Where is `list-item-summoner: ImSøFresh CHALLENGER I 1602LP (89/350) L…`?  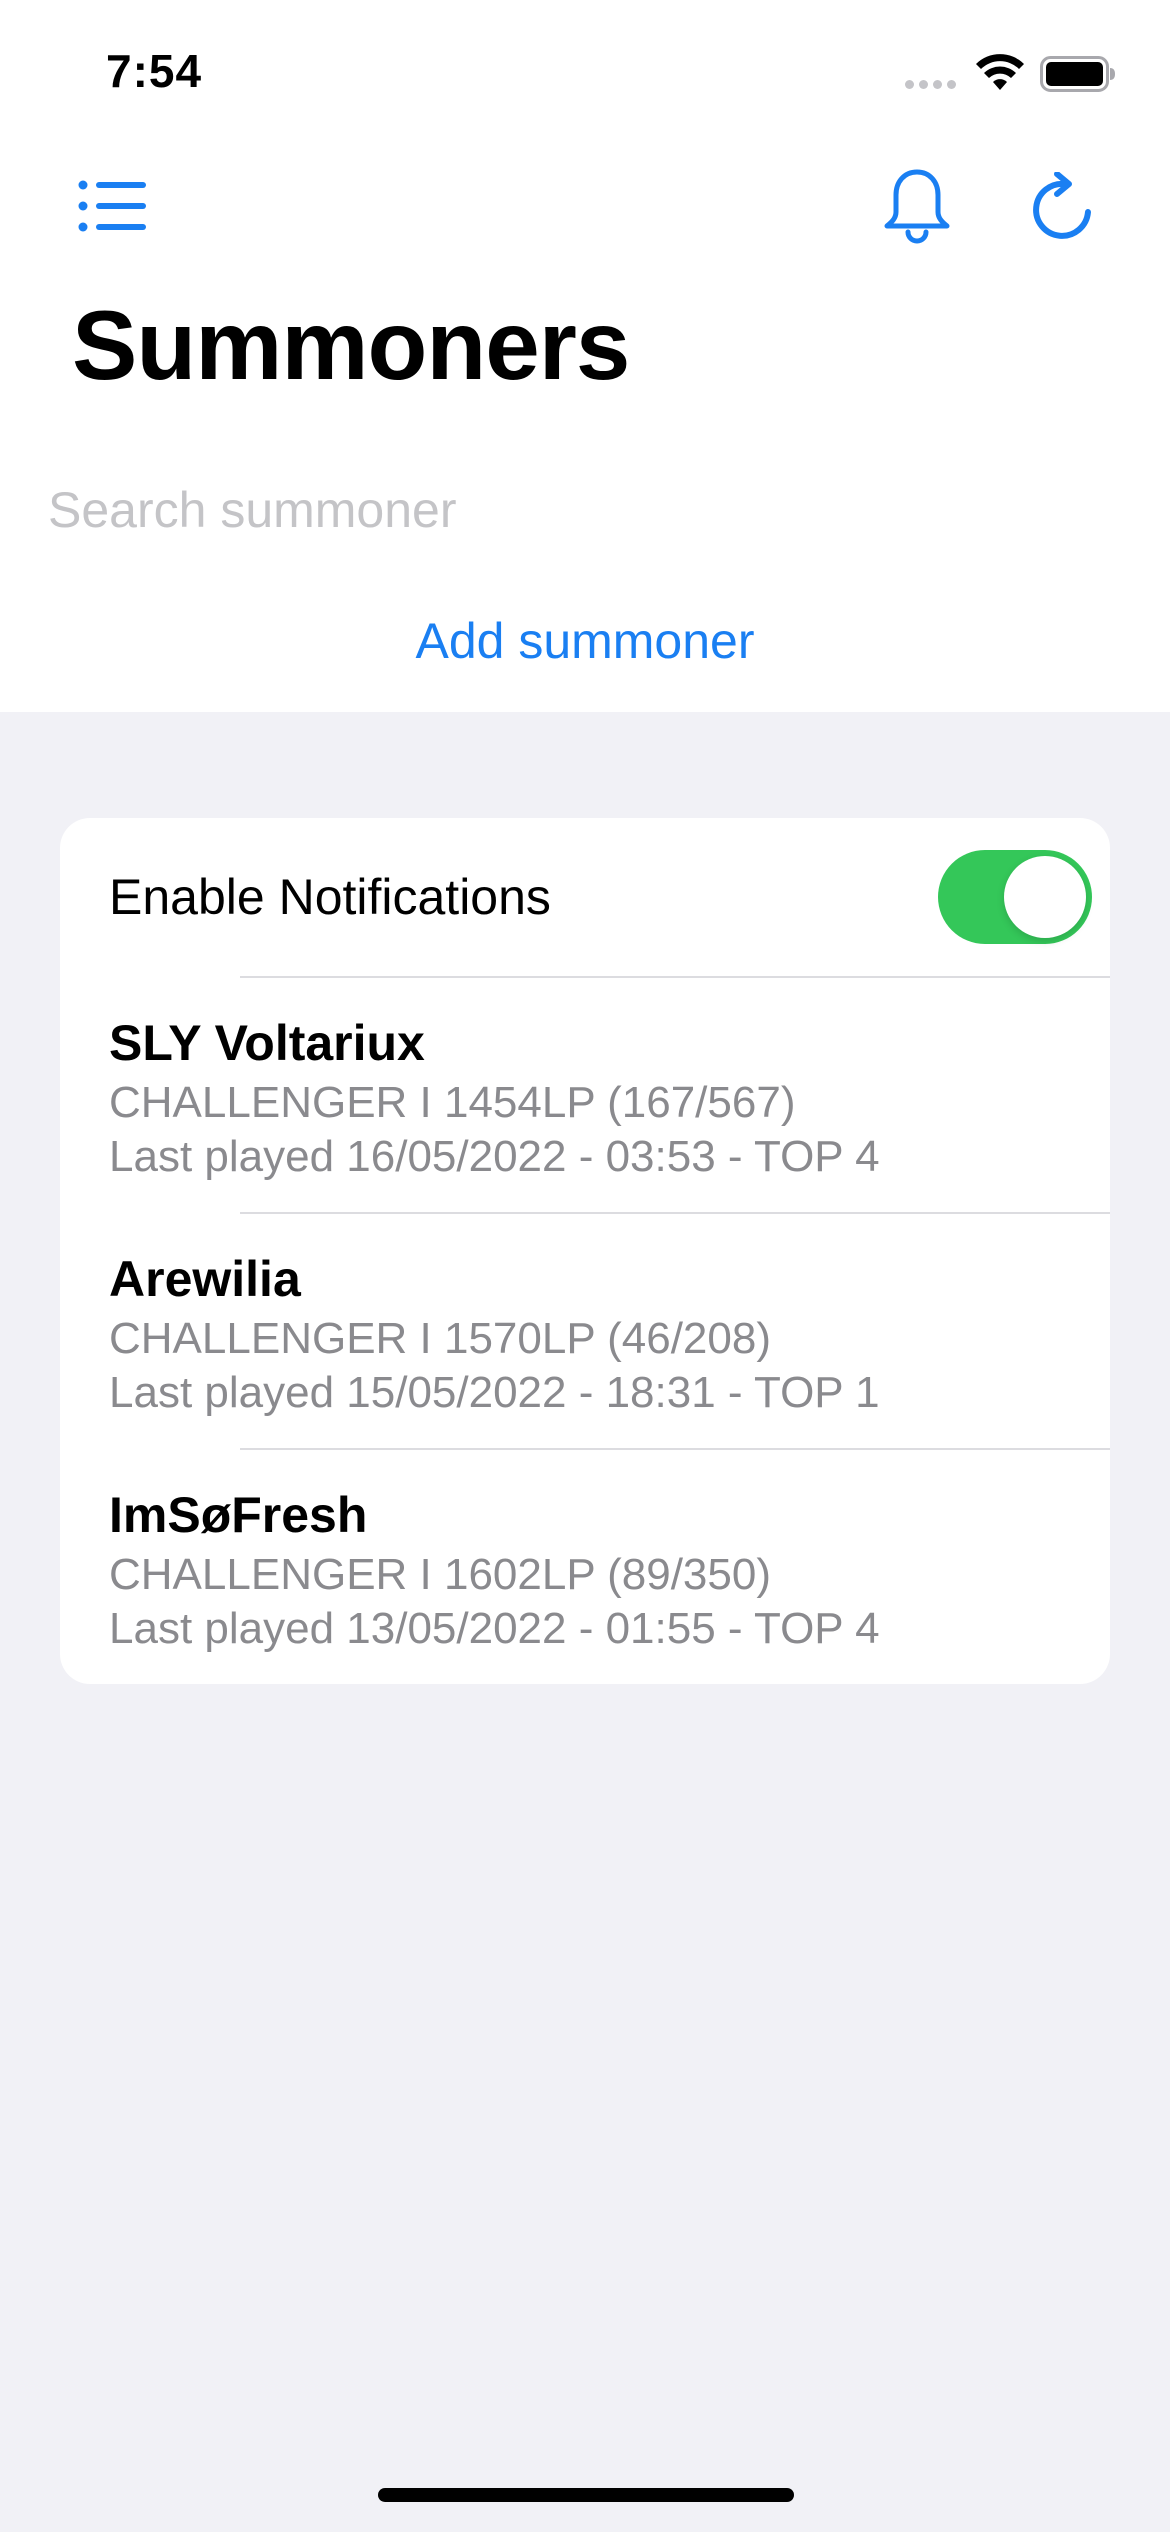
list-item-summoner: ImSøFresh CHALLENGER I 1602LP (89/350) L… is located at coordinates (585, 1567).